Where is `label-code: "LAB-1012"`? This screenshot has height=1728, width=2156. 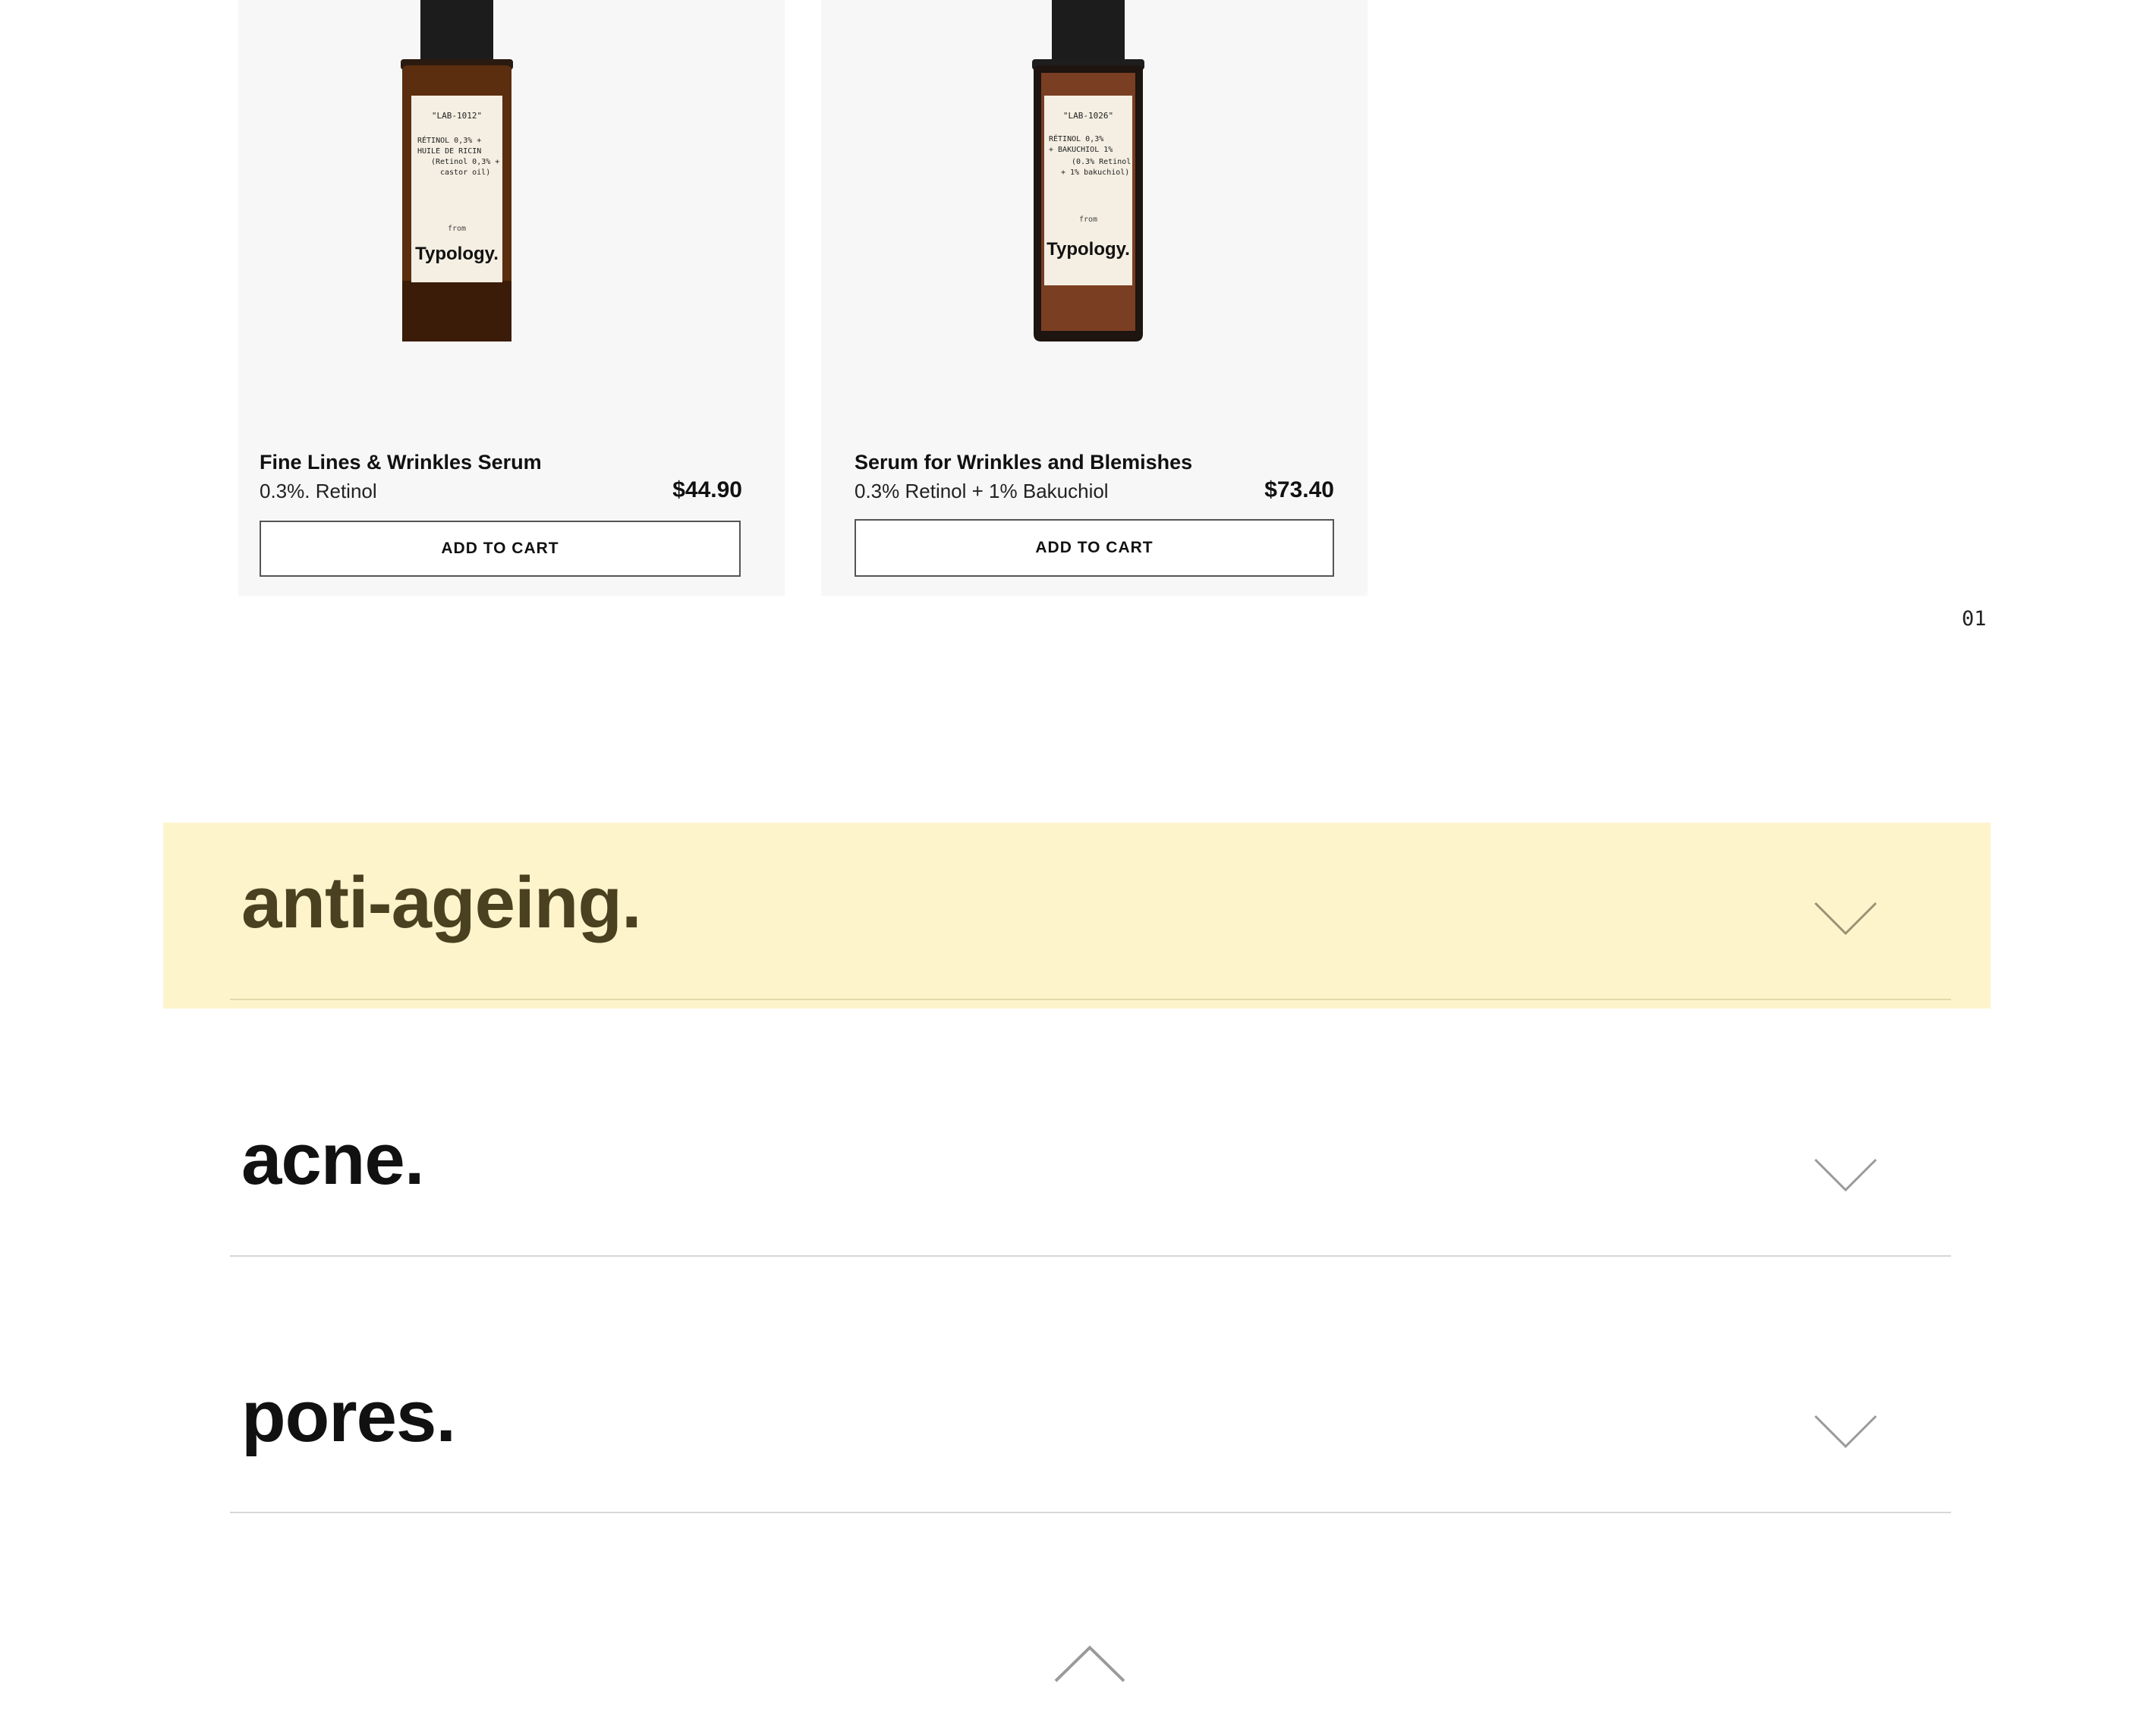 label-code: "LAB-1012" is located at coordinates (457, 116).